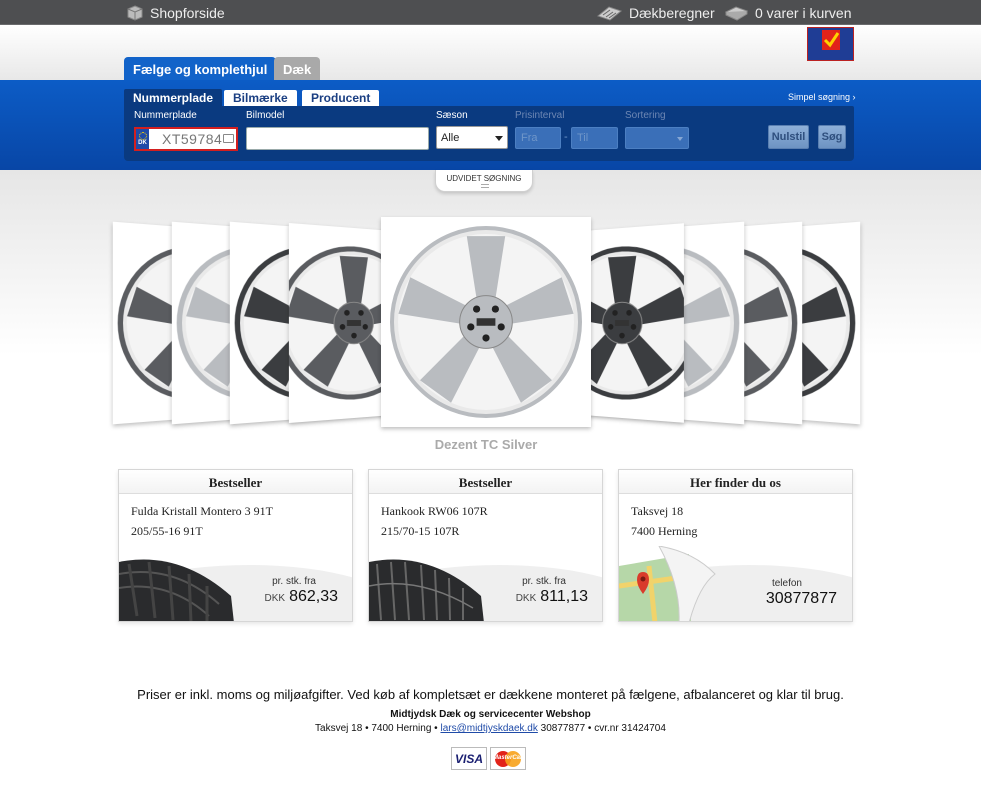 This screenshot has width=981, height=786. What do you see at coordinates (337, 138) in the screenshot?
I see `car-model-input` at bounding box center [337, 138].